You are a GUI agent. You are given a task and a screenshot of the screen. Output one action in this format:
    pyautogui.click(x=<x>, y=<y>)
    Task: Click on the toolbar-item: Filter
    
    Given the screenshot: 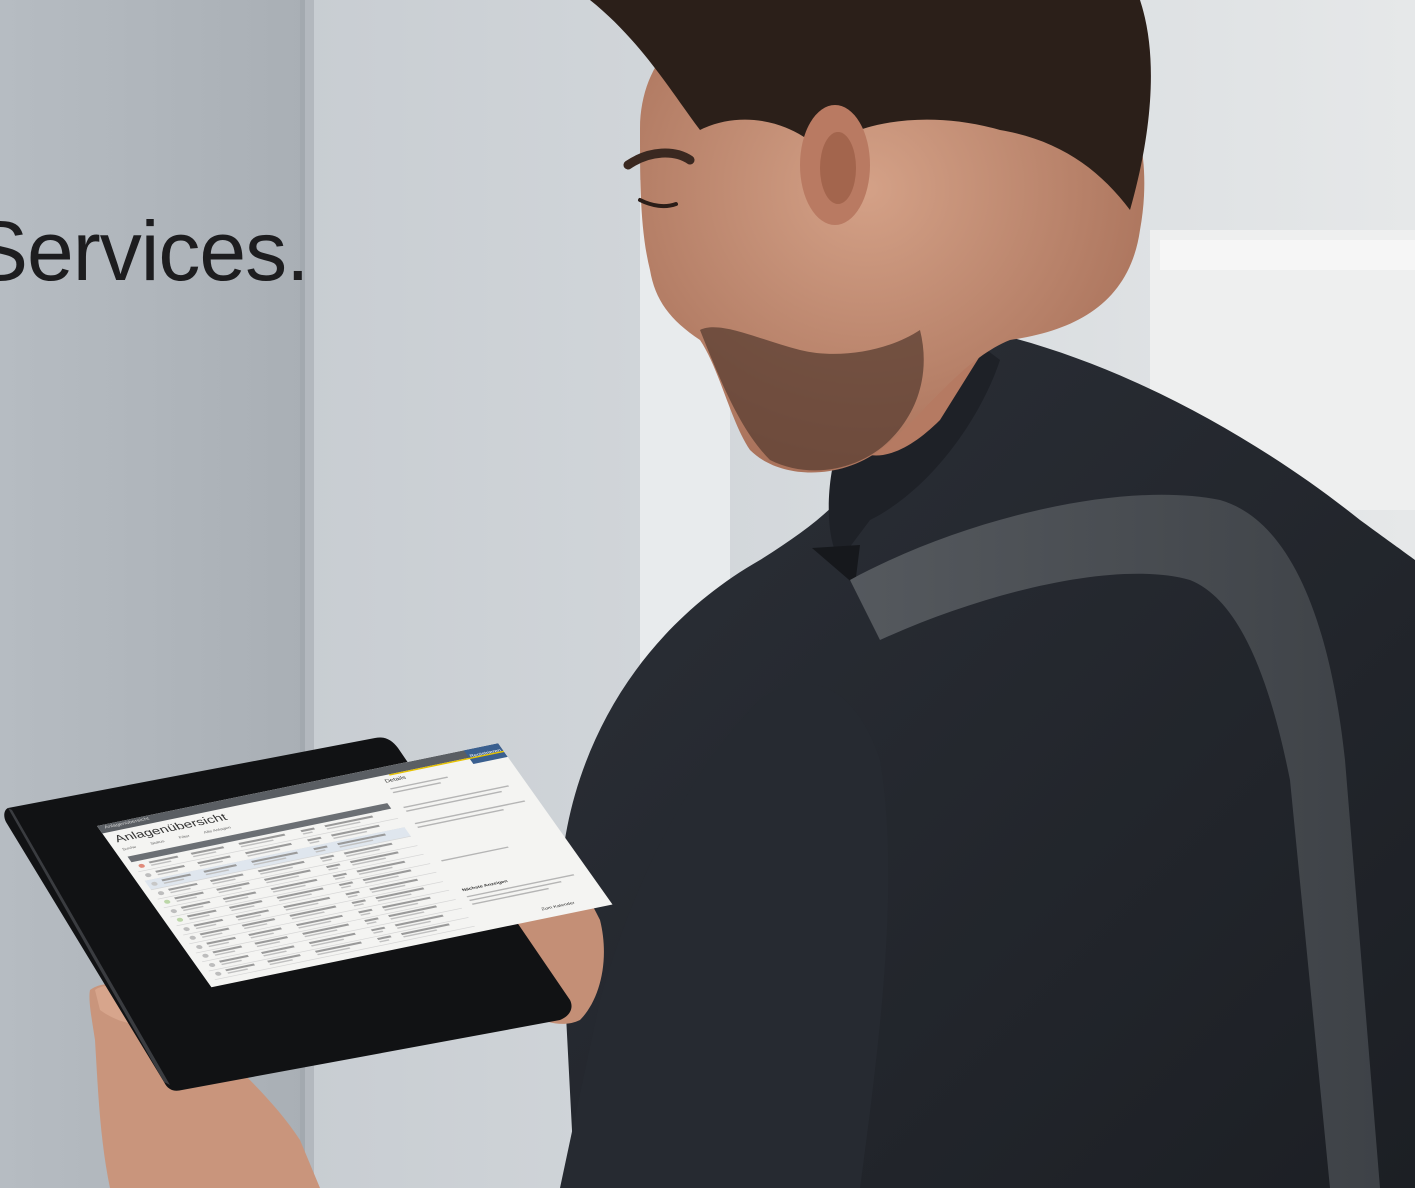 What is the action you would take?
    pyautogui.click(x=184, y=837)
    